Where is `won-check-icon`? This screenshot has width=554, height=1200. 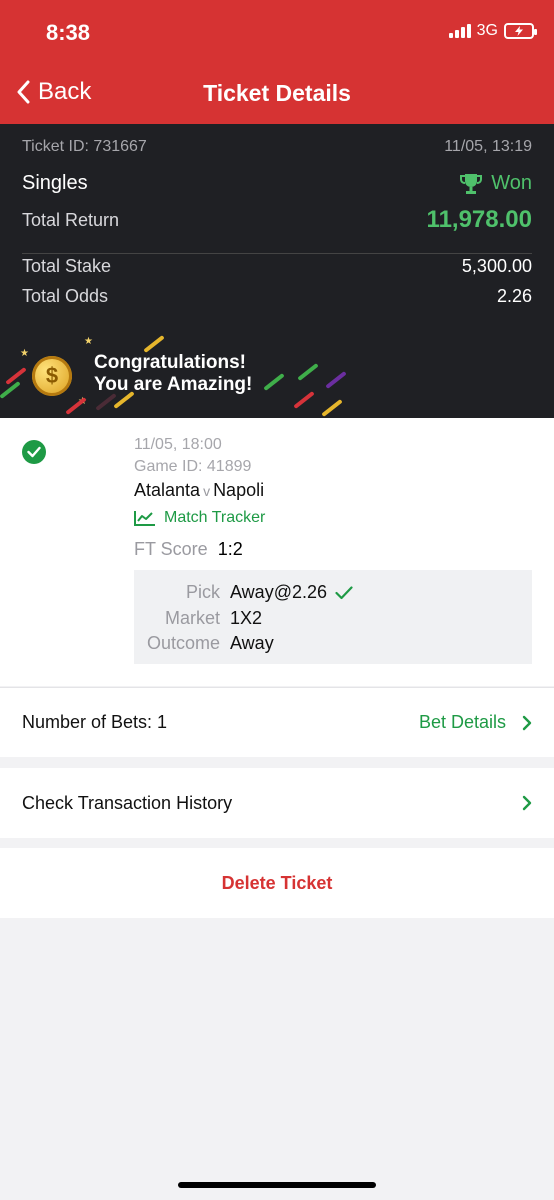 won-check-icon is located at coordinates (34, 452).